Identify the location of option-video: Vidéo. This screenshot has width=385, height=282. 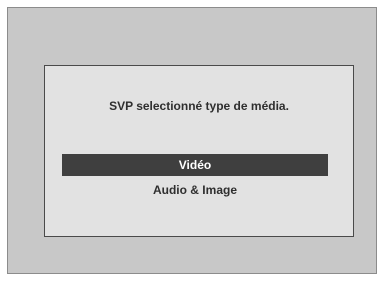
(195, 165).